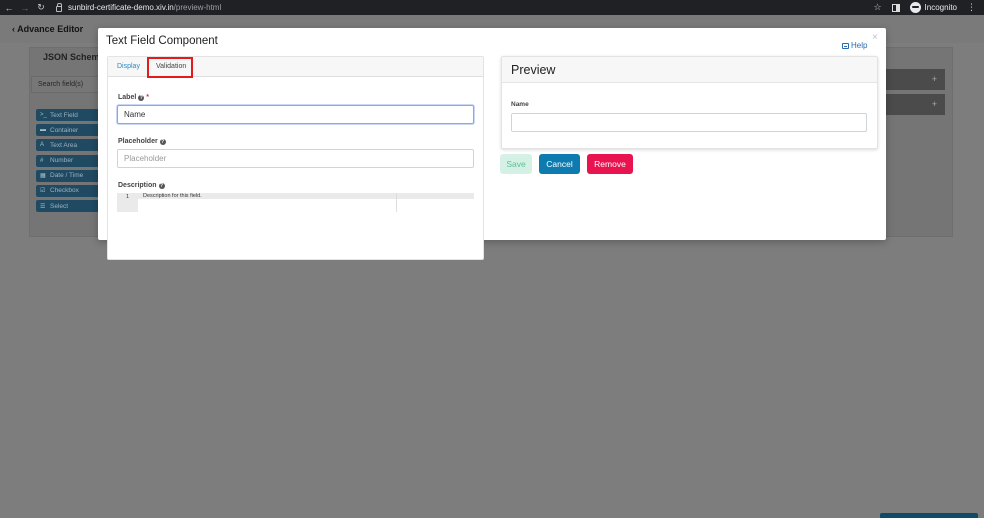  I want to click on incognito-icon, so click(915, 7).